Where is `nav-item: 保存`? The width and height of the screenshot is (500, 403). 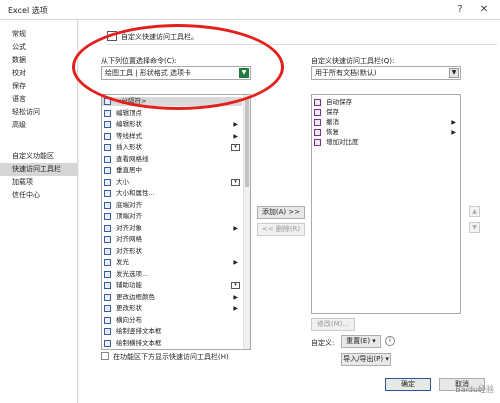
nav-item: 保存 is located at coordinates (39, 86).